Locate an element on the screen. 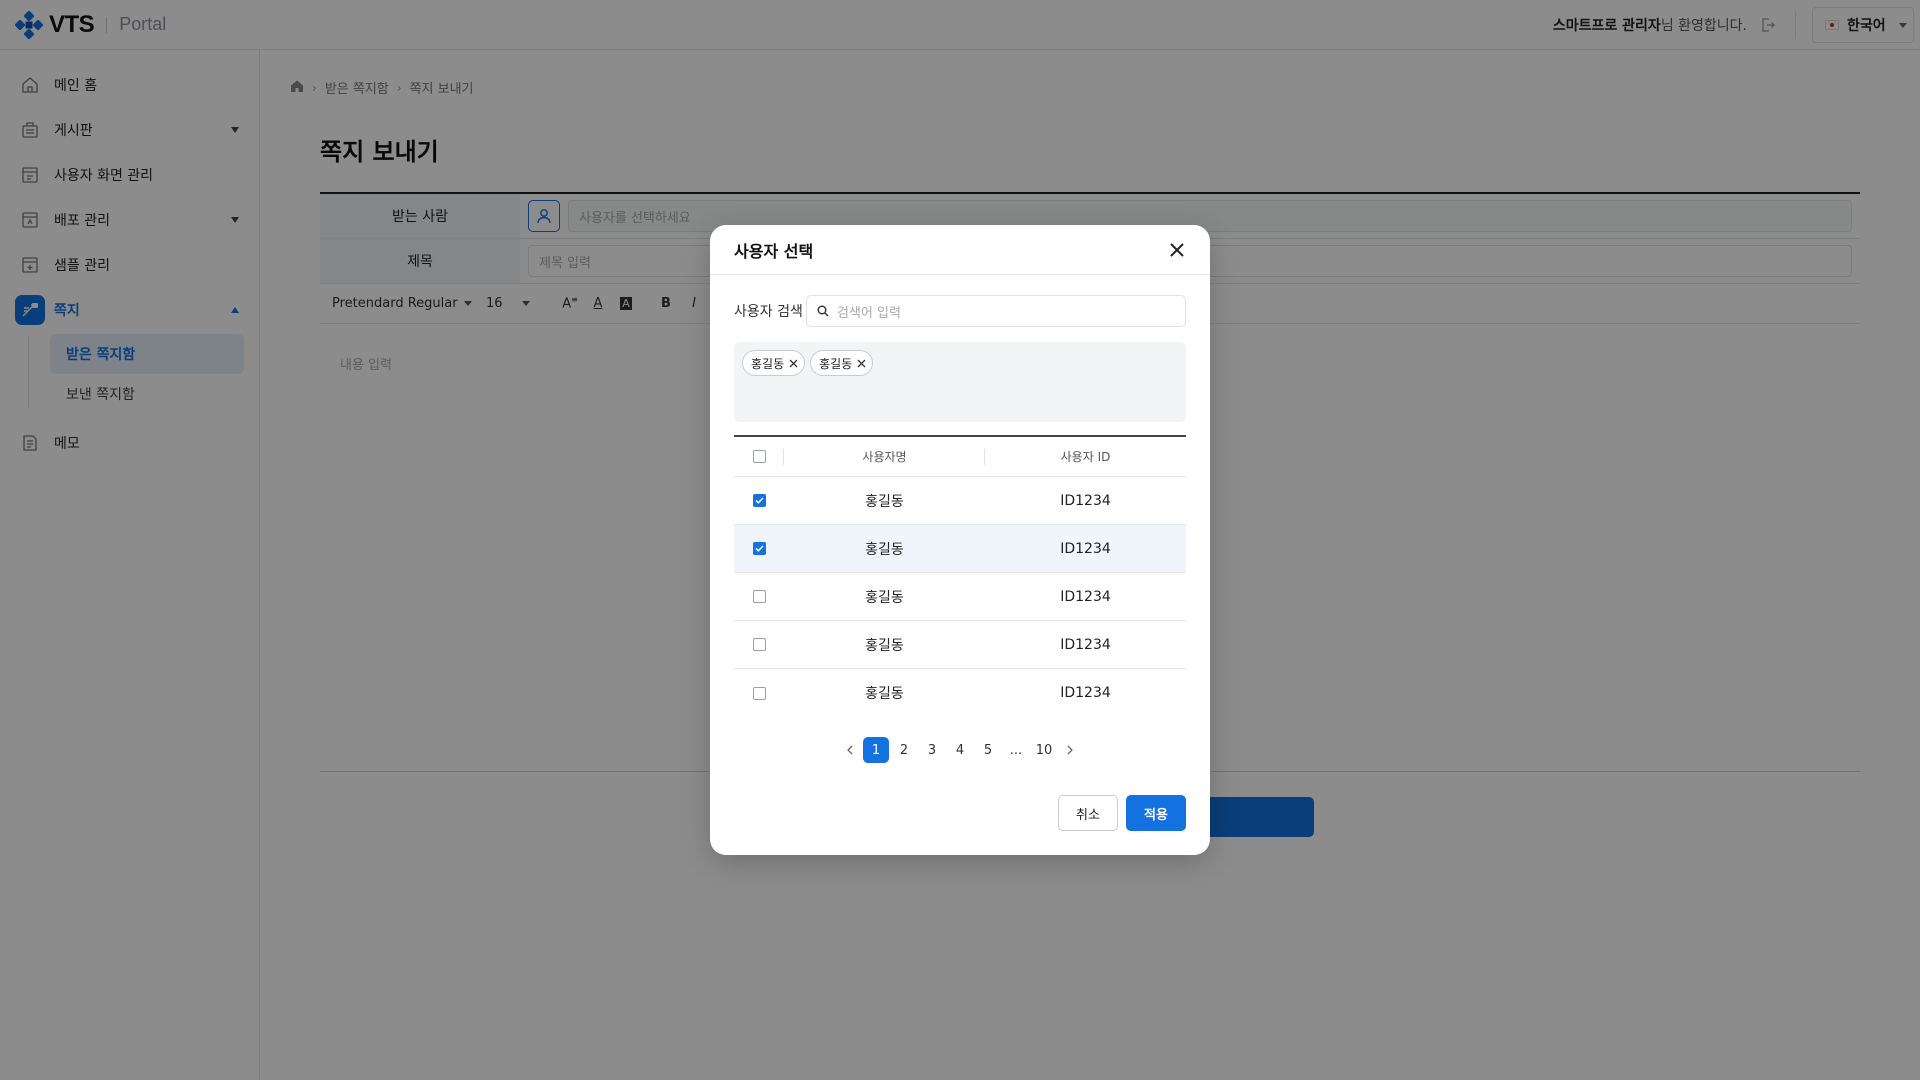 The image size is (1920, 1080). table-header: 사용자명 사용자 ID is located at coordinates (960, 457).